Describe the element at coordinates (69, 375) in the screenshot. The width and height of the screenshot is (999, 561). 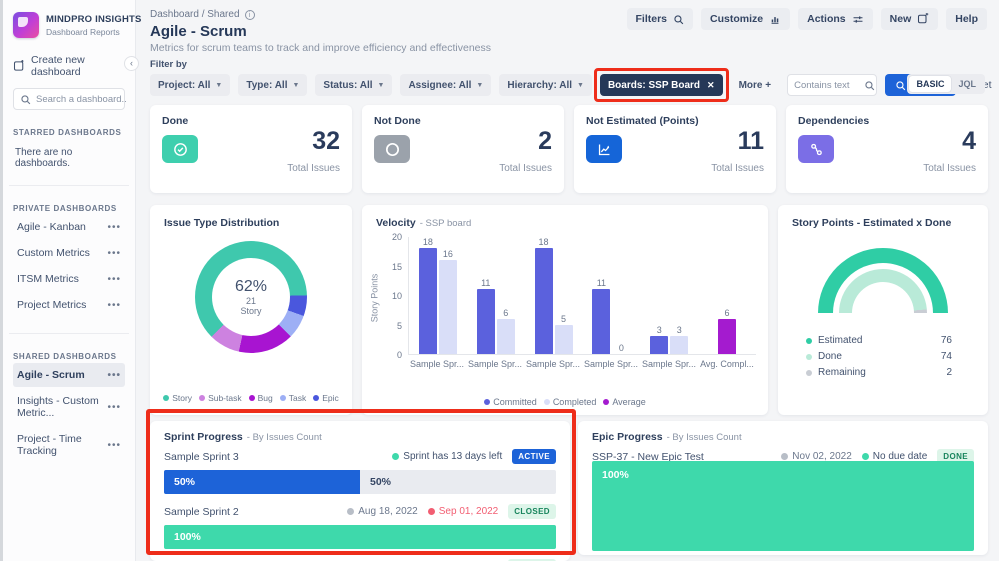
I see `sidebar-item-agile-scrum: Agile - Scrum •••` at that location.